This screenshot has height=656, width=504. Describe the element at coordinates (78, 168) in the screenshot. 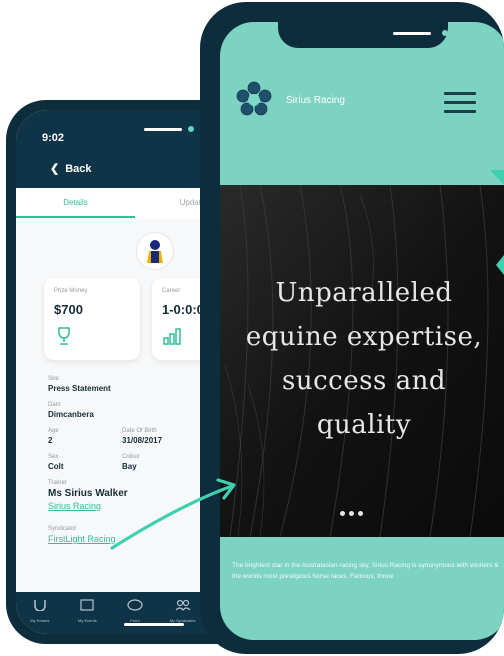

I see `back-label: Back` at that location.